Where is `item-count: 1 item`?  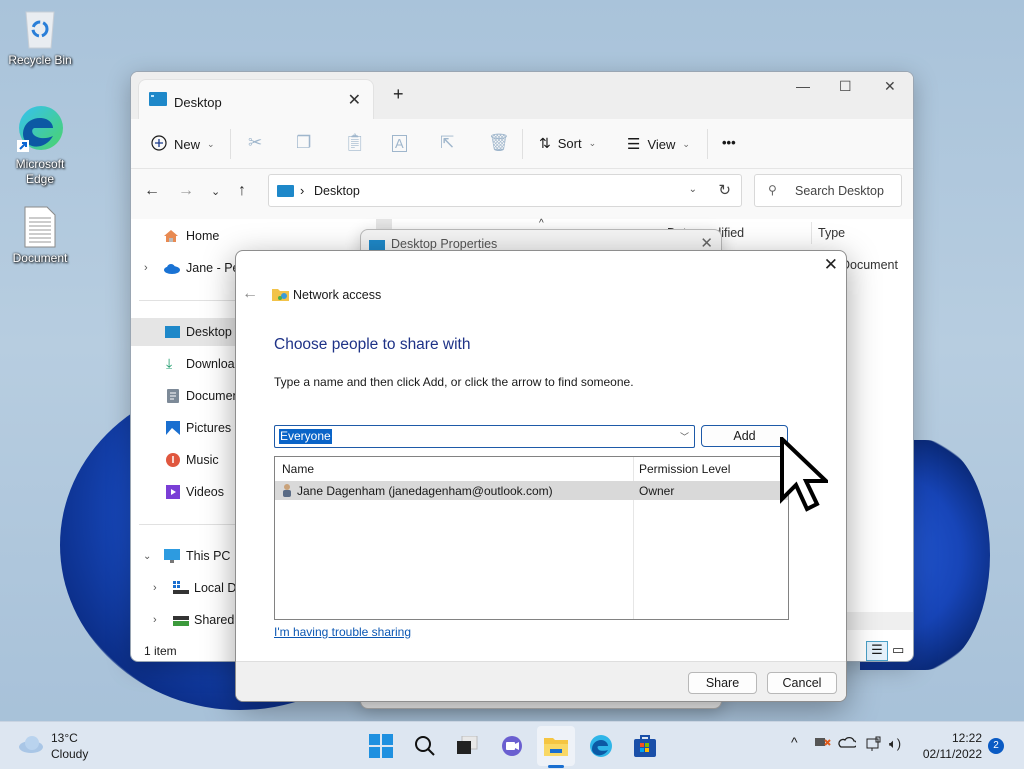 item-count: 1 item is located at coordinates (160, 651).